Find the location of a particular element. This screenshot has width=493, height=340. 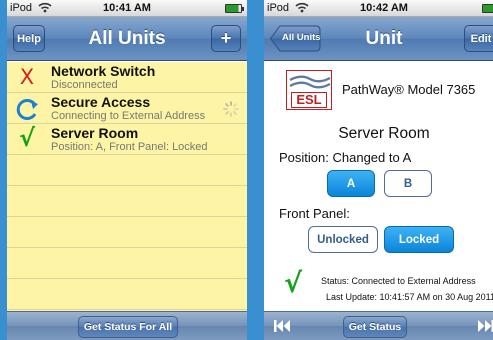

esl-logo: ESL is located at coordinates (309, 90).